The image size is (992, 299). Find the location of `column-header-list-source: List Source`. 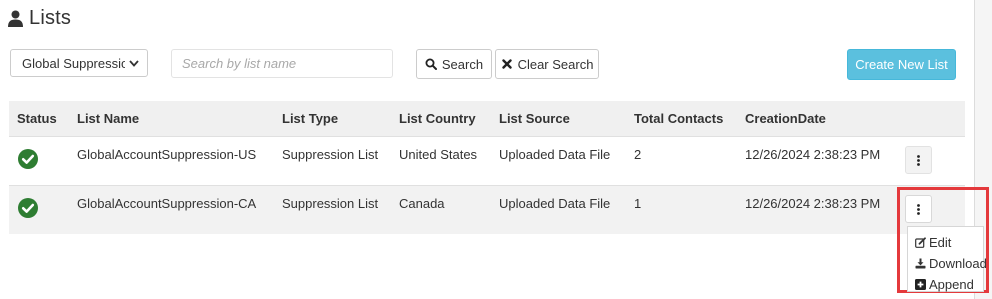

column-header-list-source: List Source is located at coordinates (534, 118).